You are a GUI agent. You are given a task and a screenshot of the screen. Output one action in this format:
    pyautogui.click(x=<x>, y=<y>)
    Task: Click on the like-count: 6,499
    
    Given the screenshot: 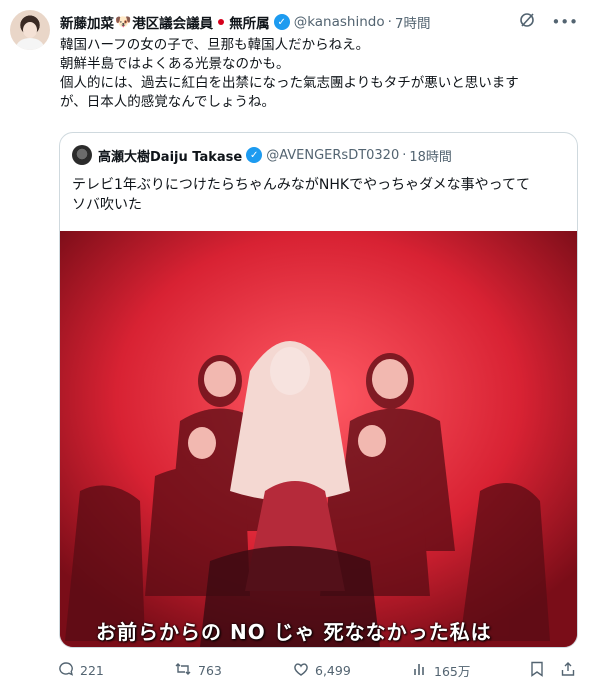 What is the action you would take?
    pyautogui.click(x=333, y=670)
    